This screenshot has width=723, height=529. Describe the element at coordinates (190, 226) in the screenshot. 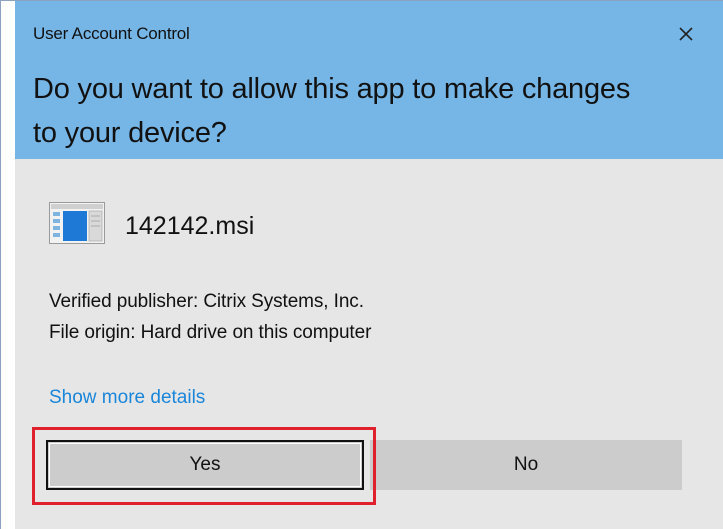

I see `app-file-name: 142142.msi` at that location.